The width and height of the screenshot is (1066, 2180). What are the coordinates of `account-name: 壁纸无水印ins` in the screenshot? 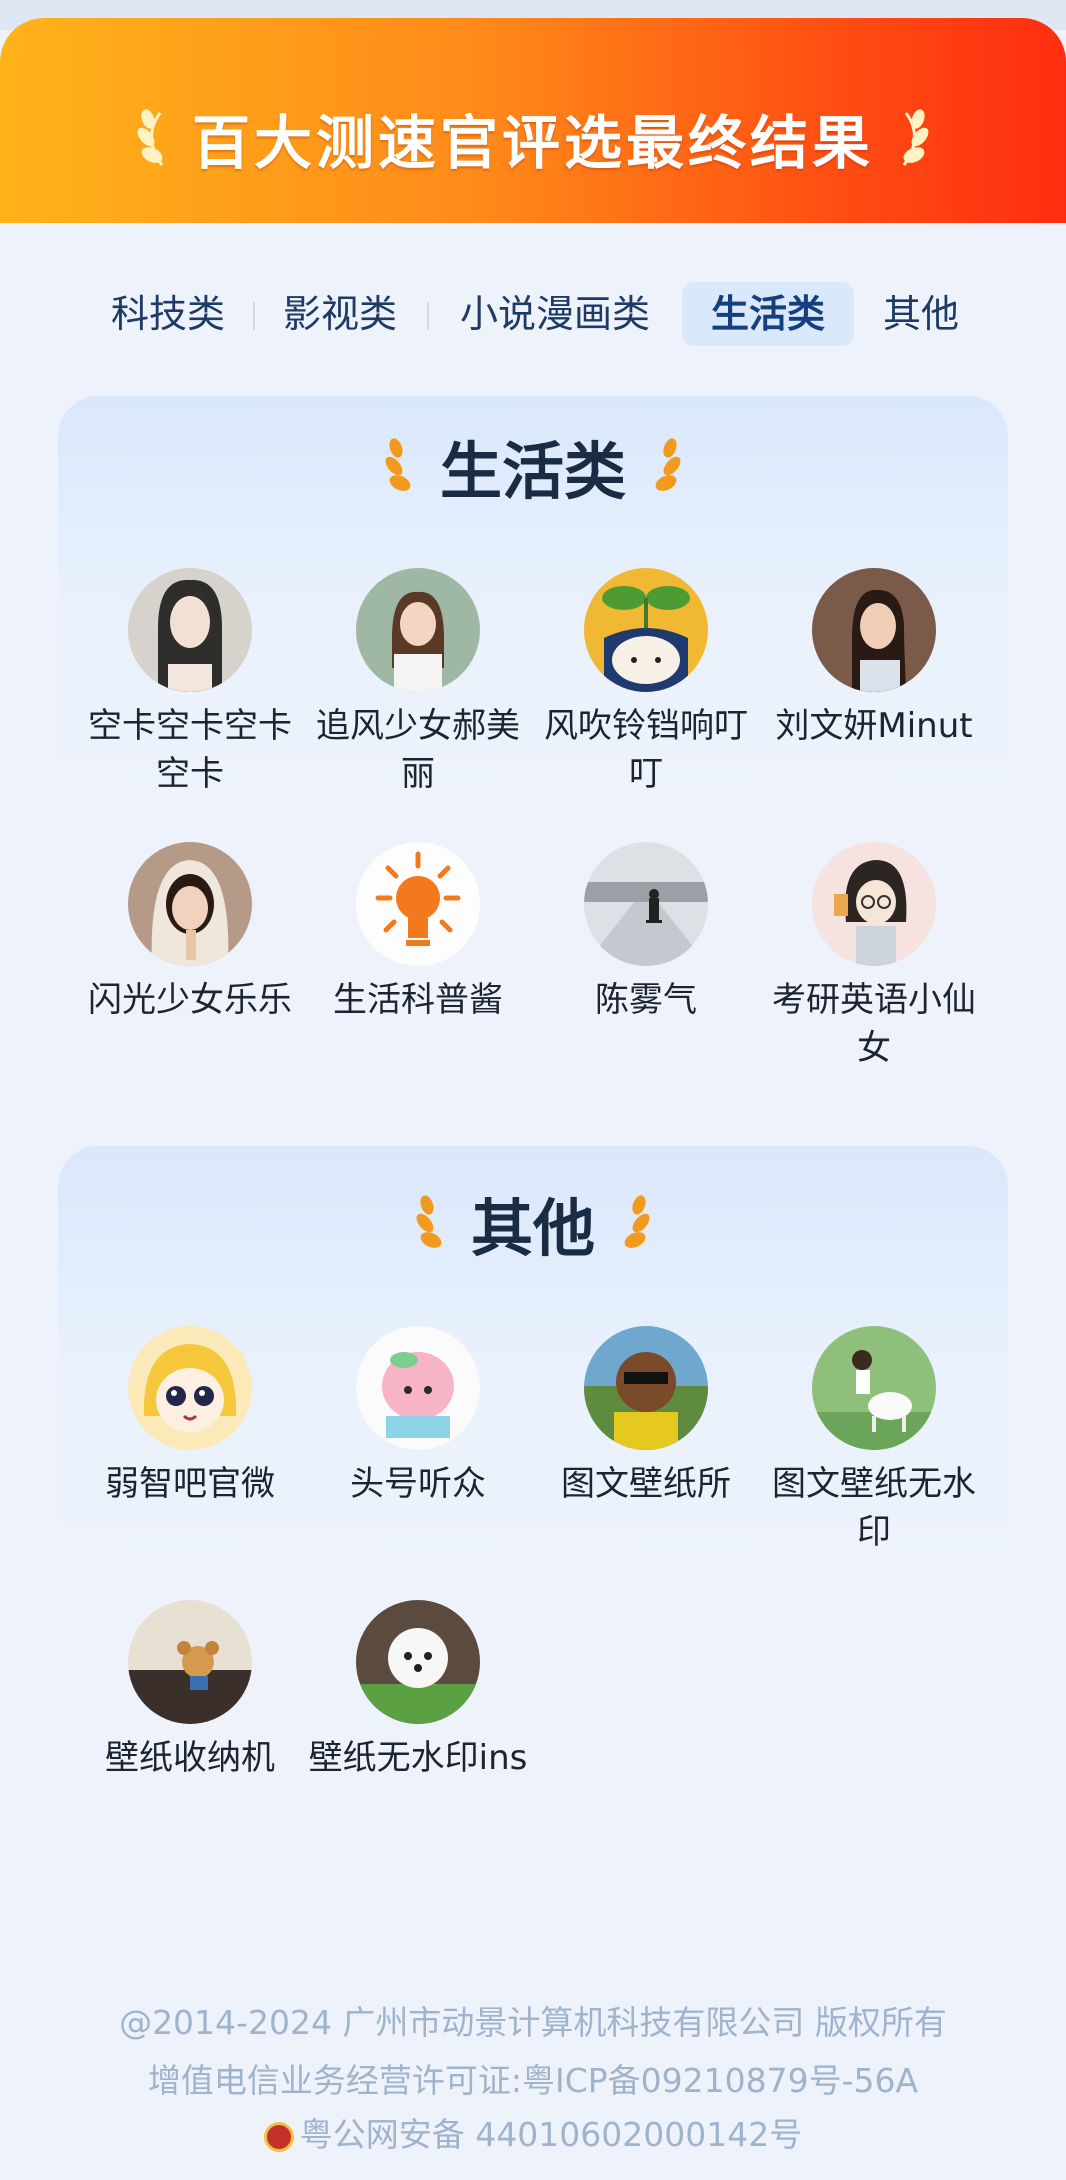 It's located at (418, 1758).